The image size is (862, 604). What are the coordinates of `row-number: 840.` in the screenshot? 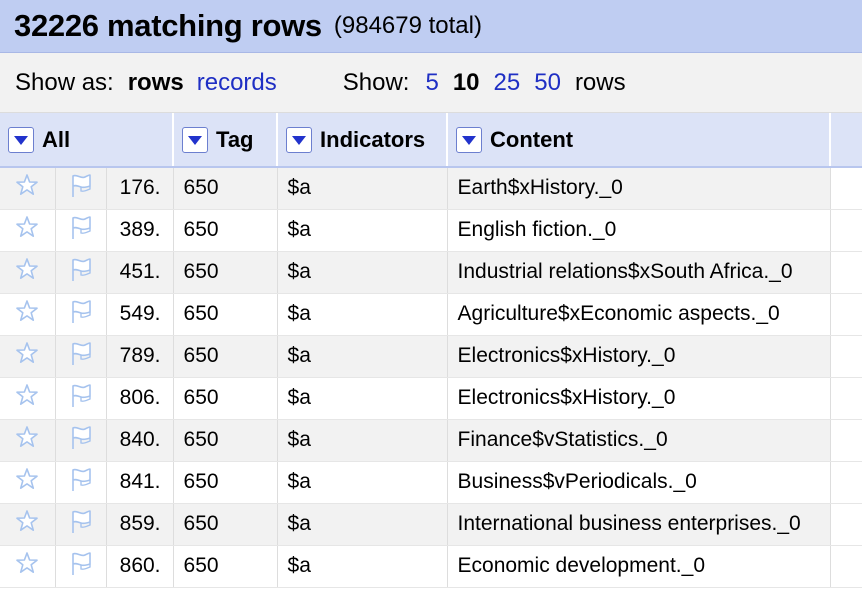 It's located at (140, 440).